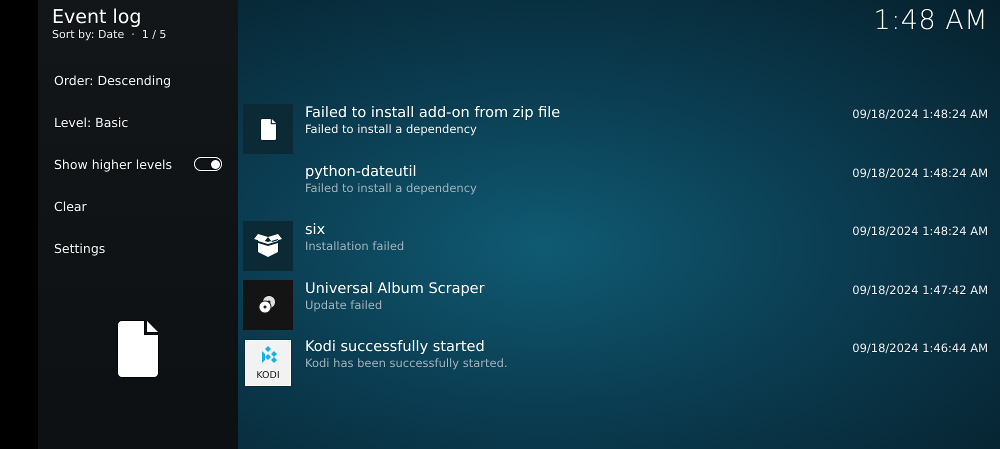 The width and height of the screenshot is (1000, 449). I want to click on clock: 1:48 AM, so click(931, 21).